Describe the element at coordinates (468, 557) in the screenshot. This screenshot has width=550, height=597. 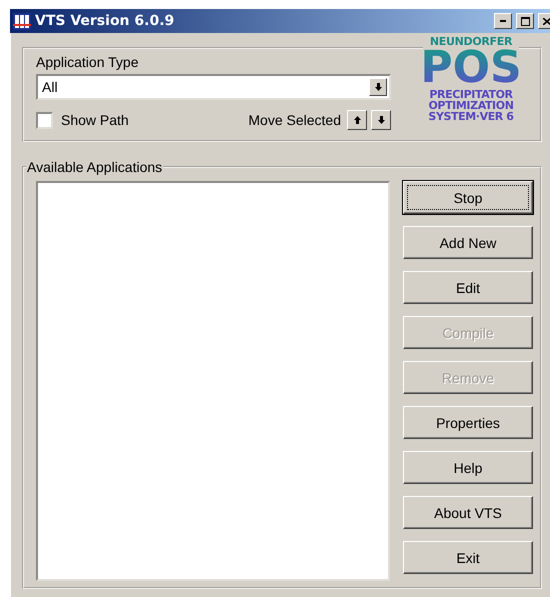
I see `action-button: Exit` at that location.